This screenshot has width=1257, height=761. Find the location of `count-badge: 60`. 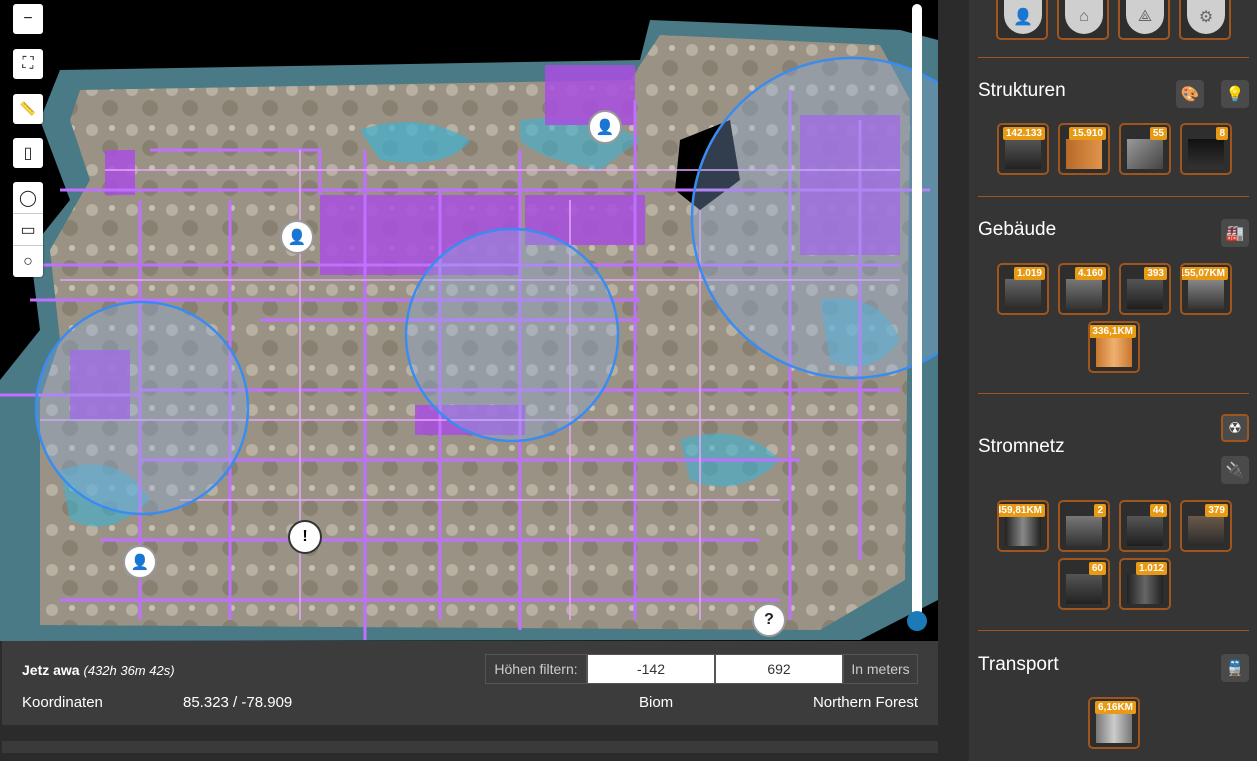

count-badge: 60 is located at coordinates (1097, 568).